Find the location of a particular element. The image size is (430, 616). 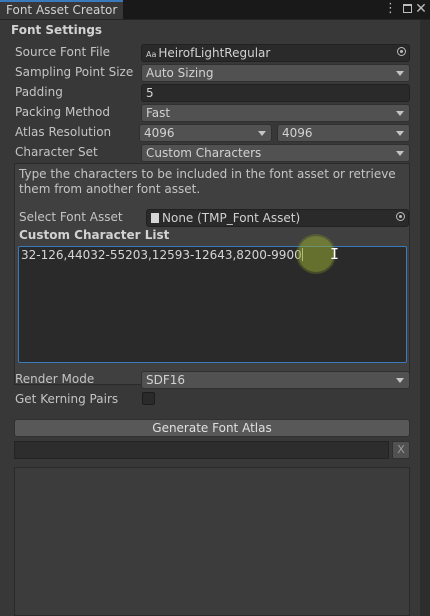

render-mode-label: Render Mode is located at coordinates (55, 379).